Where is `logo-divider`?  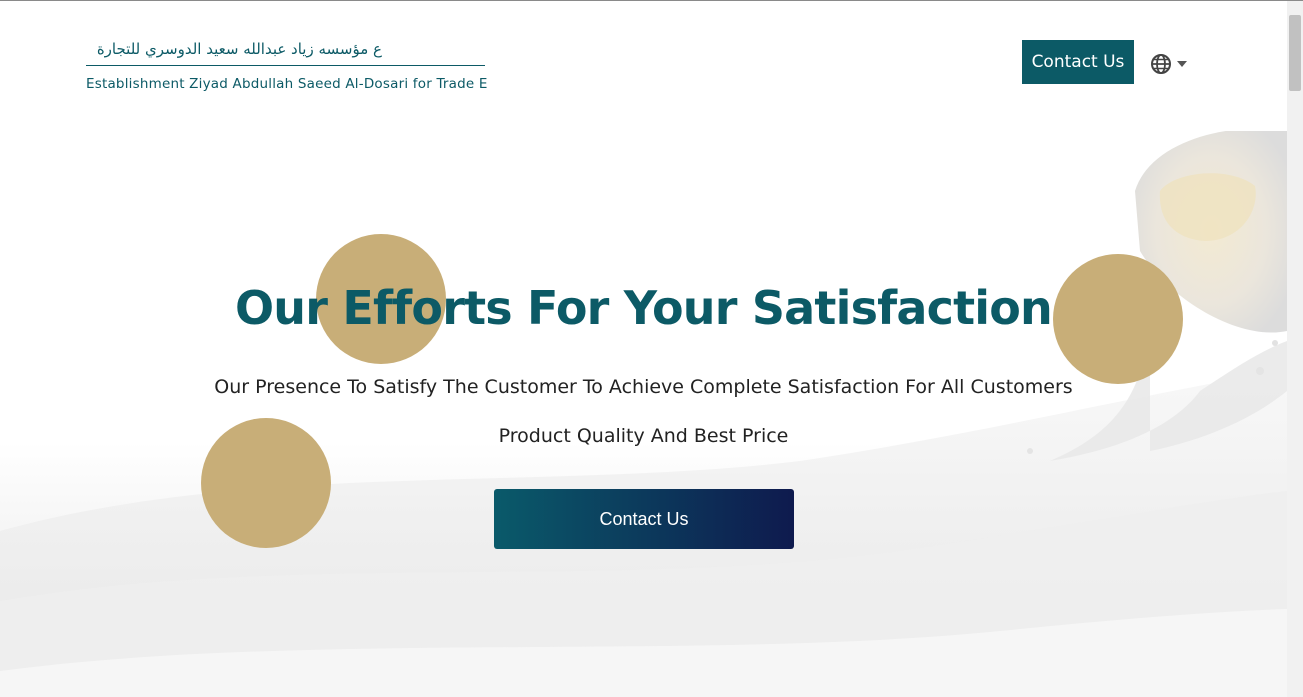
logo-divider is located at coordinates (285, 65).